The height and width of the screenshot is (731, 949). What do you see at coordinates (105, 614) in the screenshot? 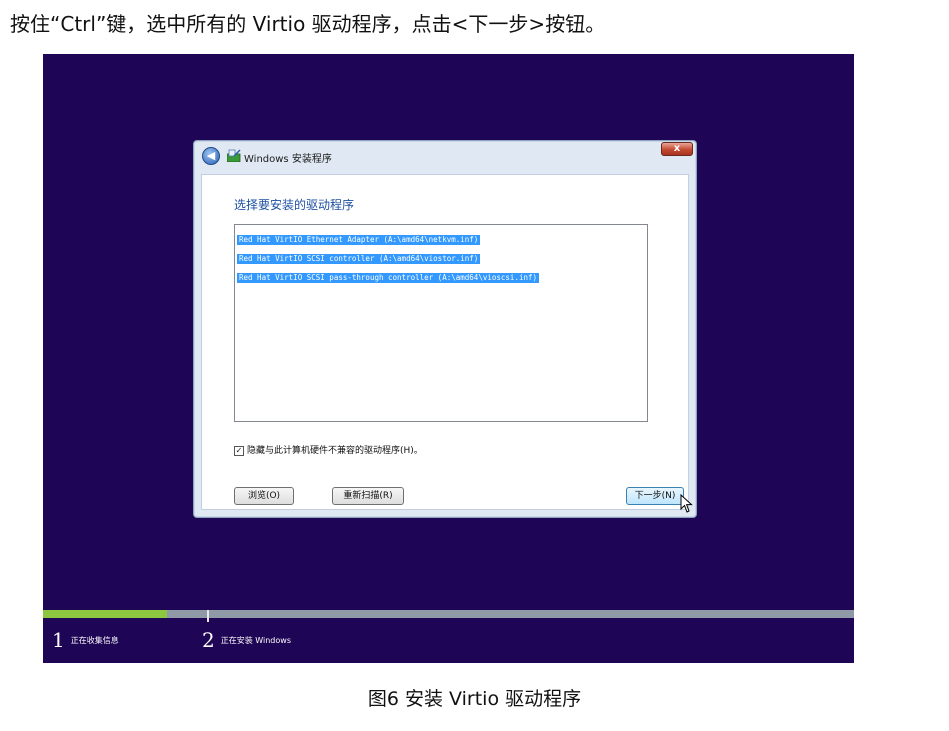
I see `setup-progress-fill` at bounding box center [105, 614].